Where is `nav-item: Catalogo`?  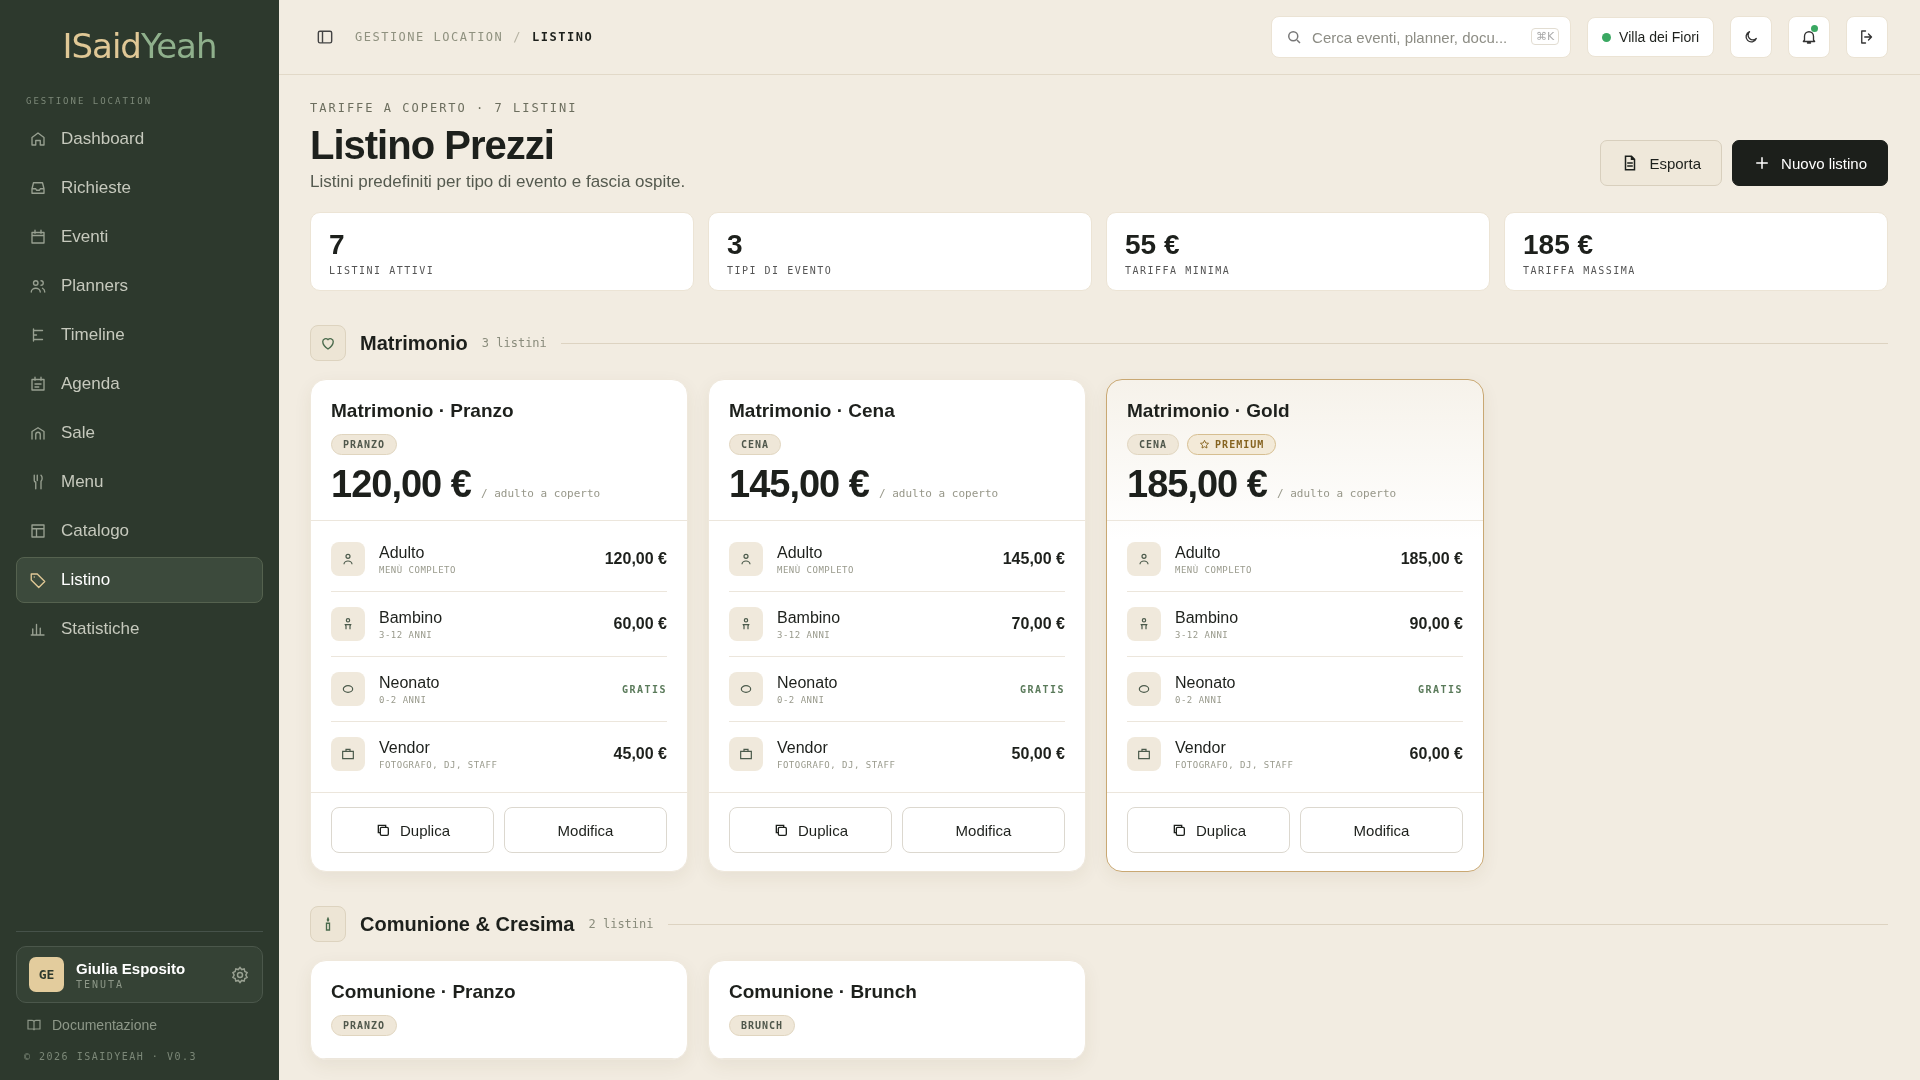
nav-item: Catalogo is located at coordinates (139, 531).